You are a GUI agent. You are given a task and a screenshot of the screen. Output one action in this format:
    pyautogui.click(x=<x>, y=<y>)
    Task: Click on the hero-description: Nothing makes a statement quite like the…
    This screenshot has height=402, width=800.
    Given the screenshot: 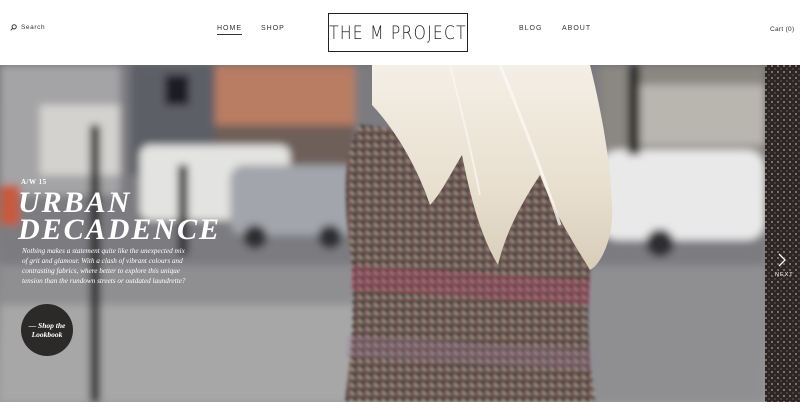 What is the action you would take?
    pyautogui.click(x=104, y=266)
    